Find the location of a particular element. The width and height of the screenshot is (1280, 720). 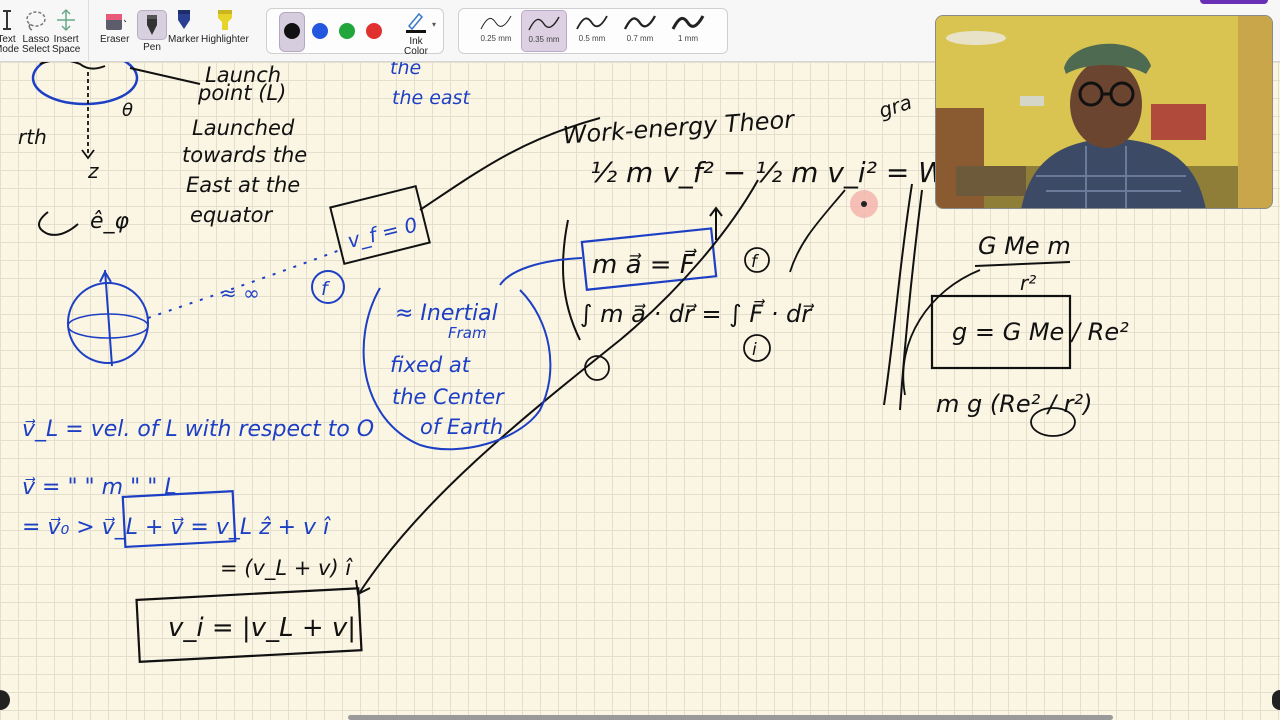

thickness-label: 0.7 mm is located at coordinates (640, 38).